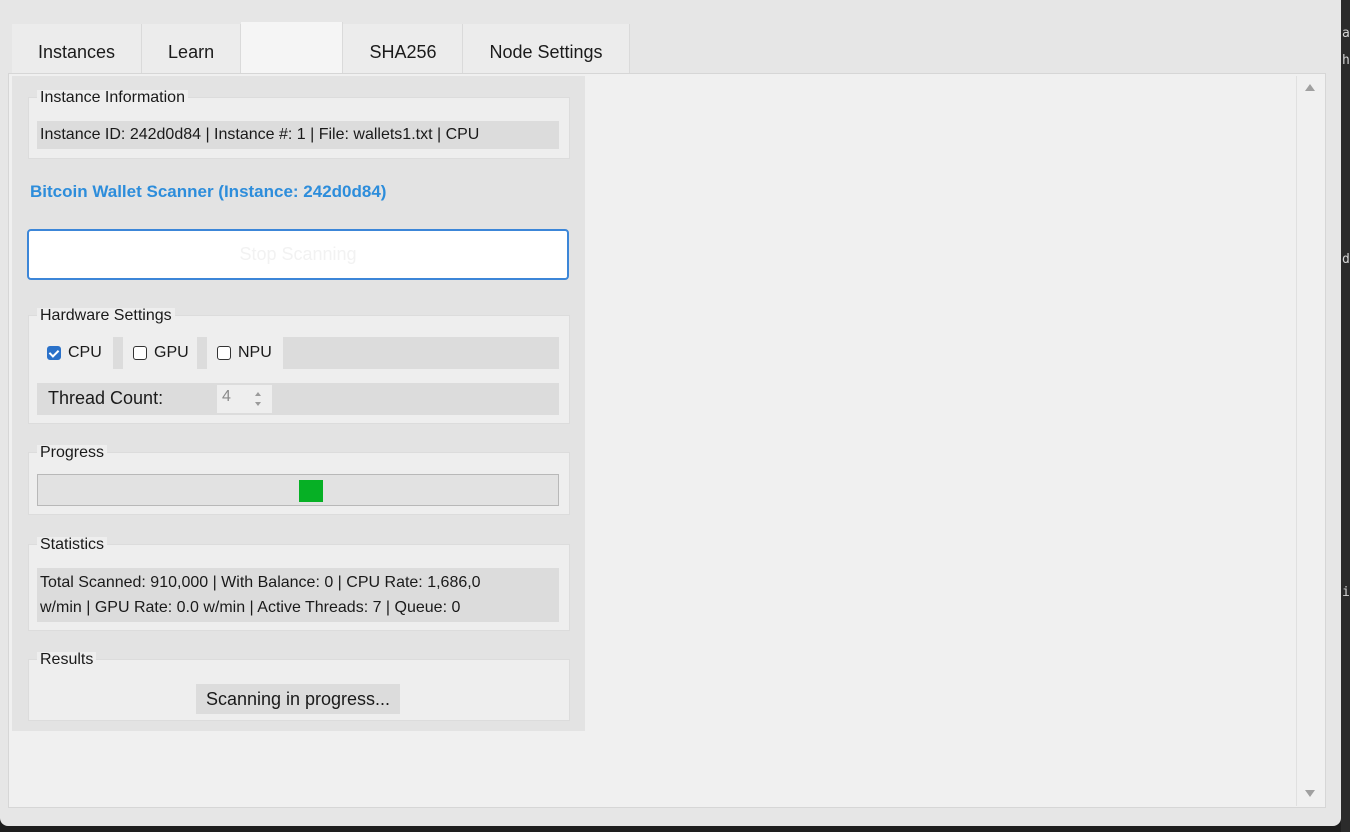 The height and width of the screenshot is (832, 1350). Describe the element at coordinates (1346, 259) in the screenshot. I see `edge-char-3: d` at that location.